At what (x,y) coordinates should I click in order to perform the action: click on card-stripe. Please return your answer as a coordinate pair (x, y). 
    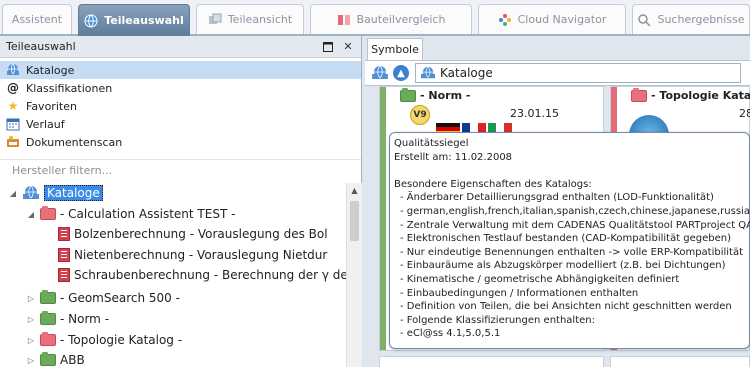
    Looking at the image, I should click on (383, 218).